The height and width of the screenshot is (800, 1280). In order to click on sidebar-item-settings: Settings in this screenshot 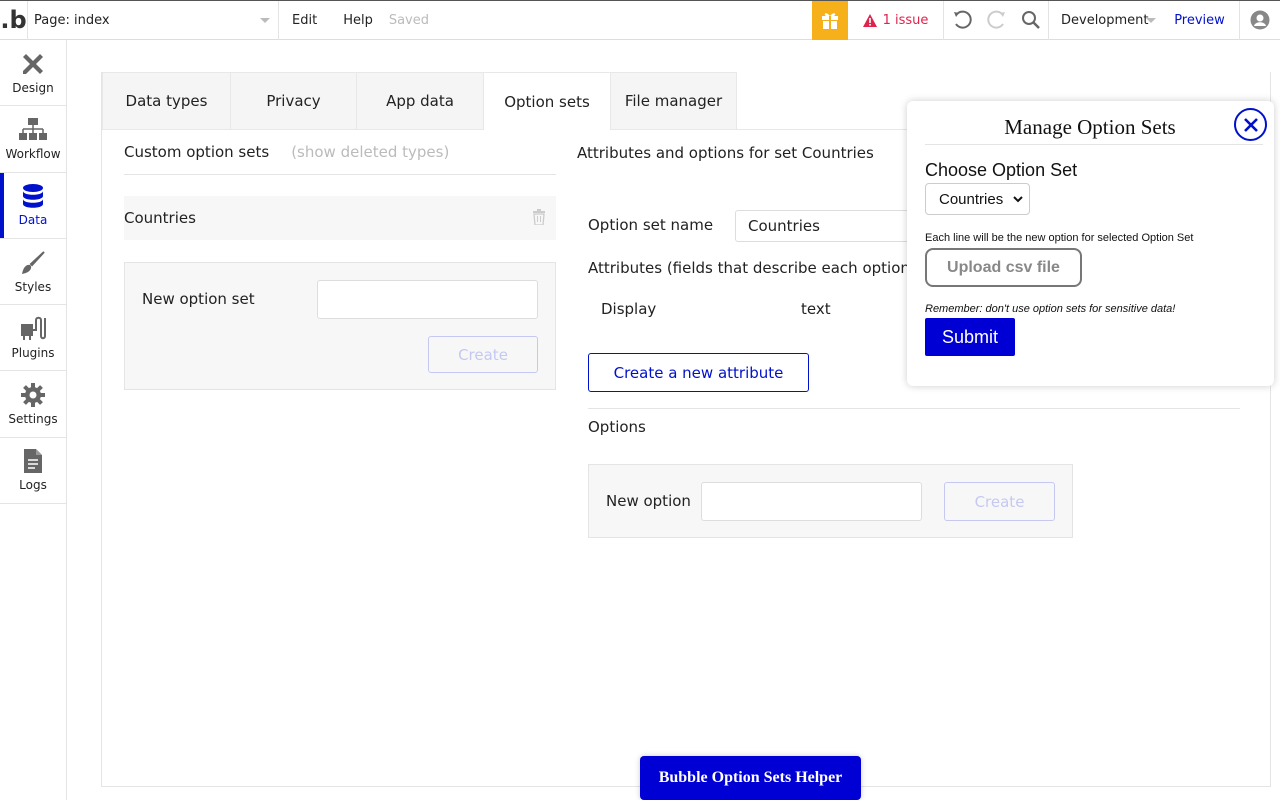, I will do `click(33, 404)`.